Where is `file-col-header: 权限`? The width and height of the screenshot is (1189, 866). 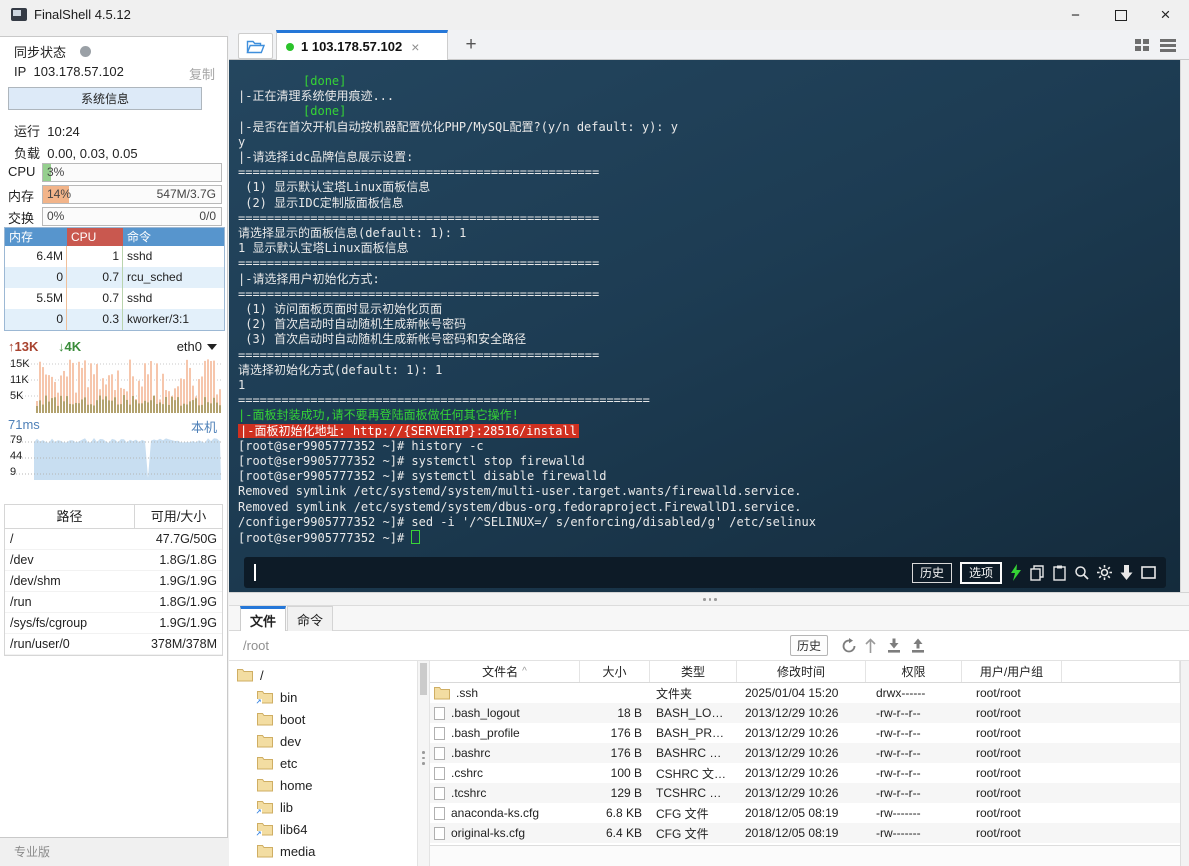 file-col-header: 权限 is located at coordinates (914, 671).